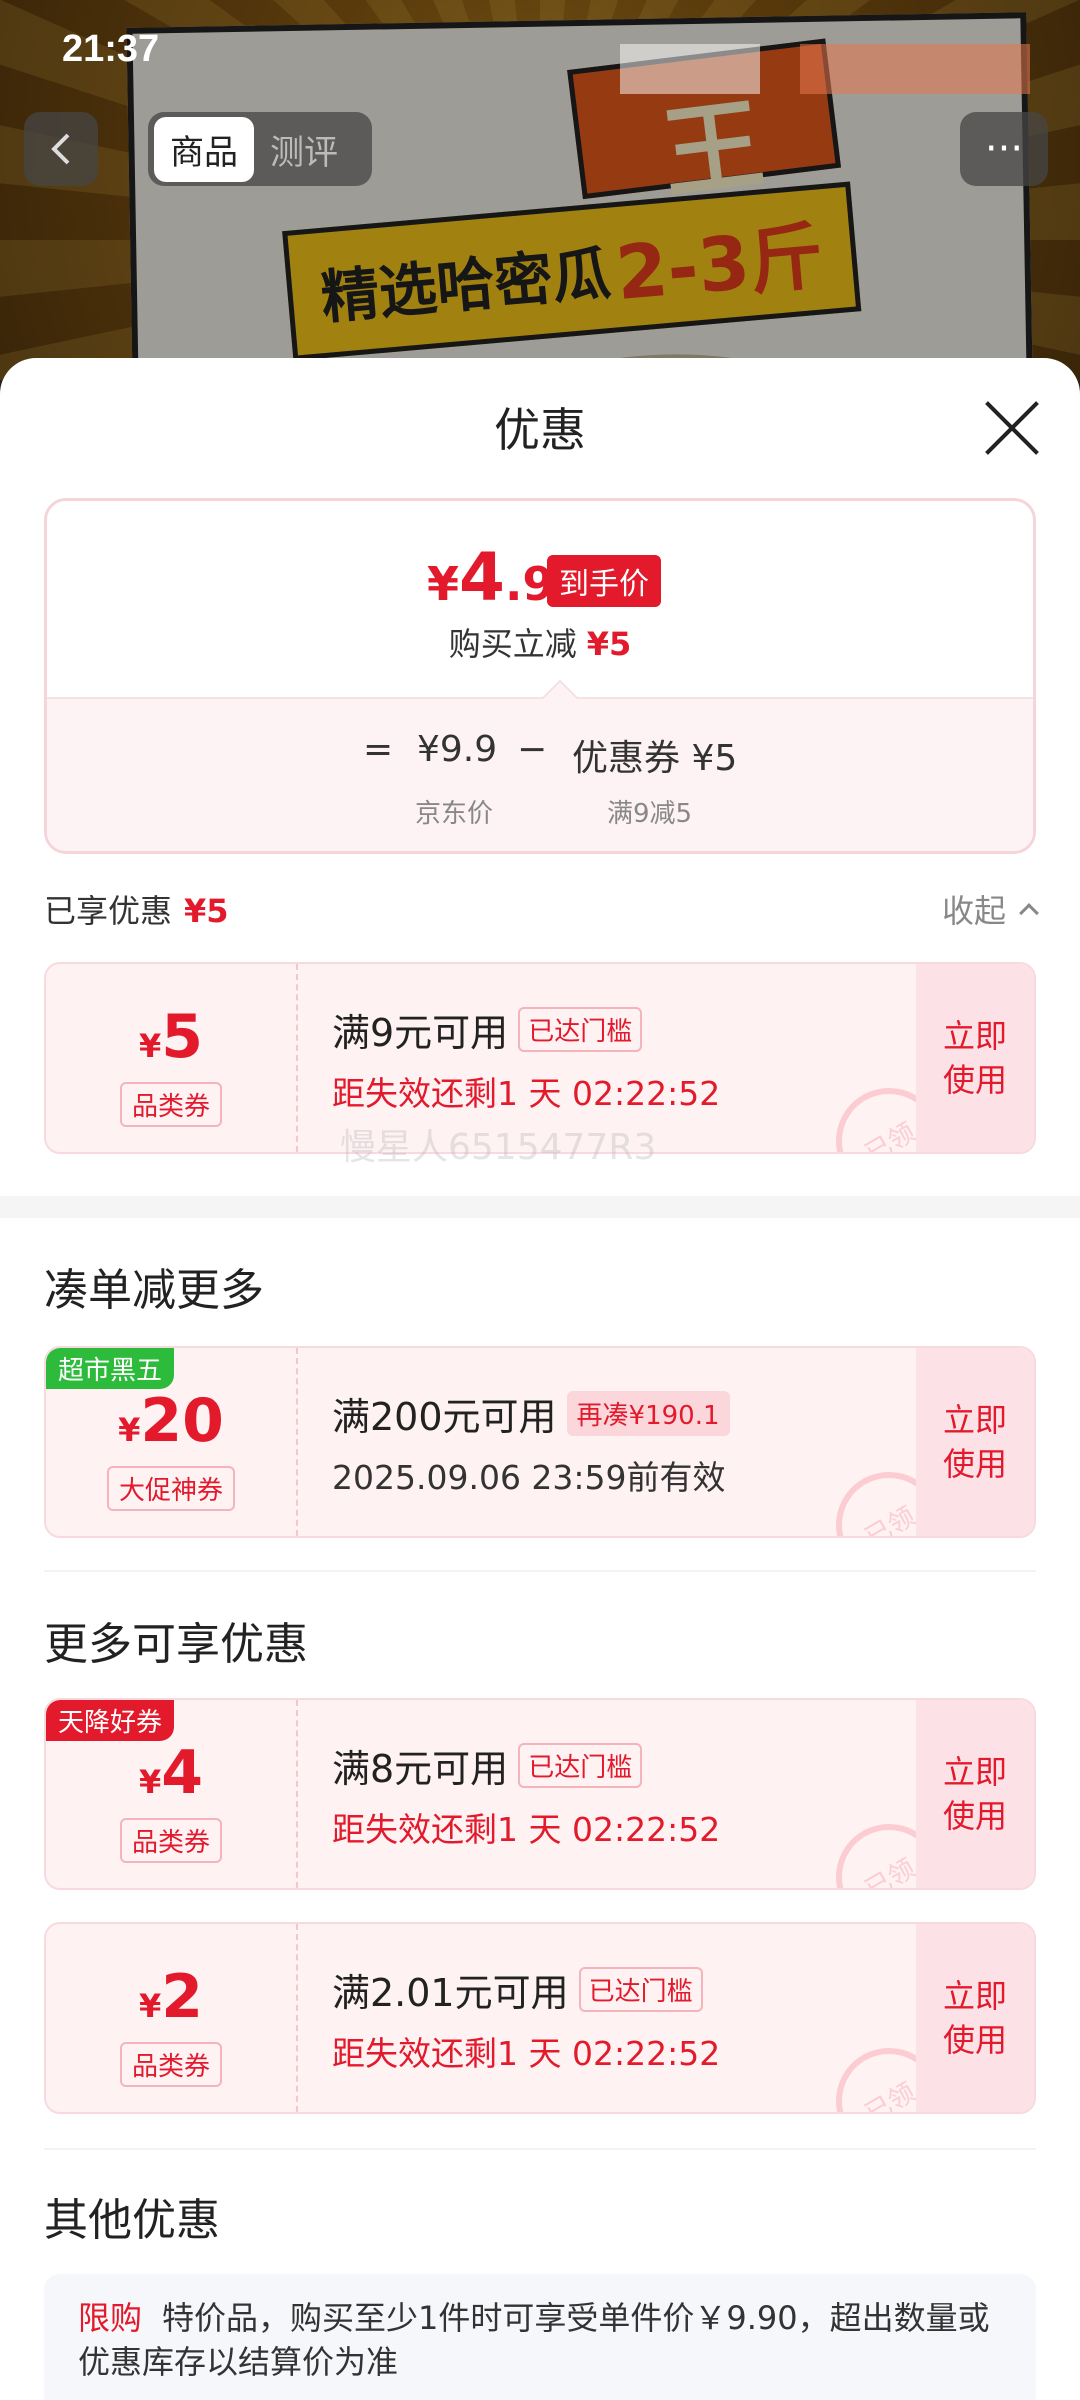 Image resolution: width=1080 pixels, height=2400 pixels. I want to click on applied-discount-row: 已享优惠 ¥5 收起, so click(541, 911).